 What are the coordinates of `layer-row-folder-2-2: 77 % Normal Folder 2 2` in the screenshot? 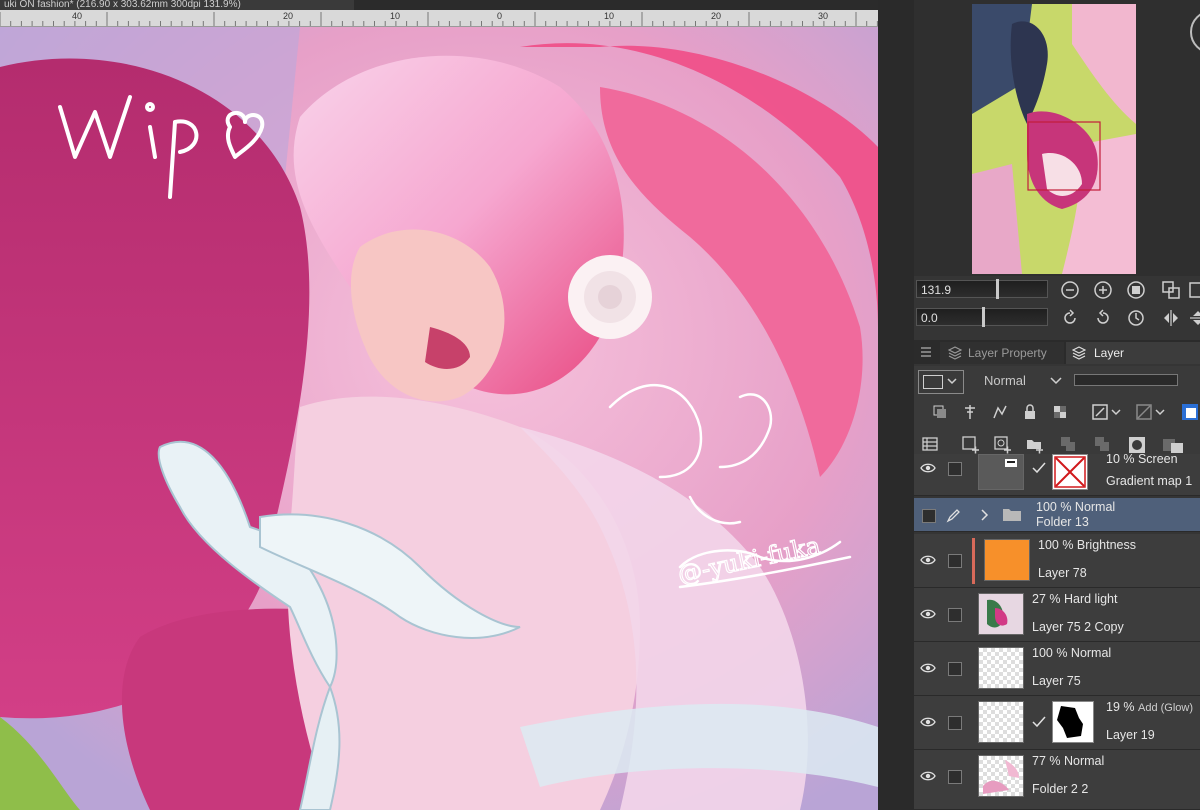 It's located at (1057, 780).